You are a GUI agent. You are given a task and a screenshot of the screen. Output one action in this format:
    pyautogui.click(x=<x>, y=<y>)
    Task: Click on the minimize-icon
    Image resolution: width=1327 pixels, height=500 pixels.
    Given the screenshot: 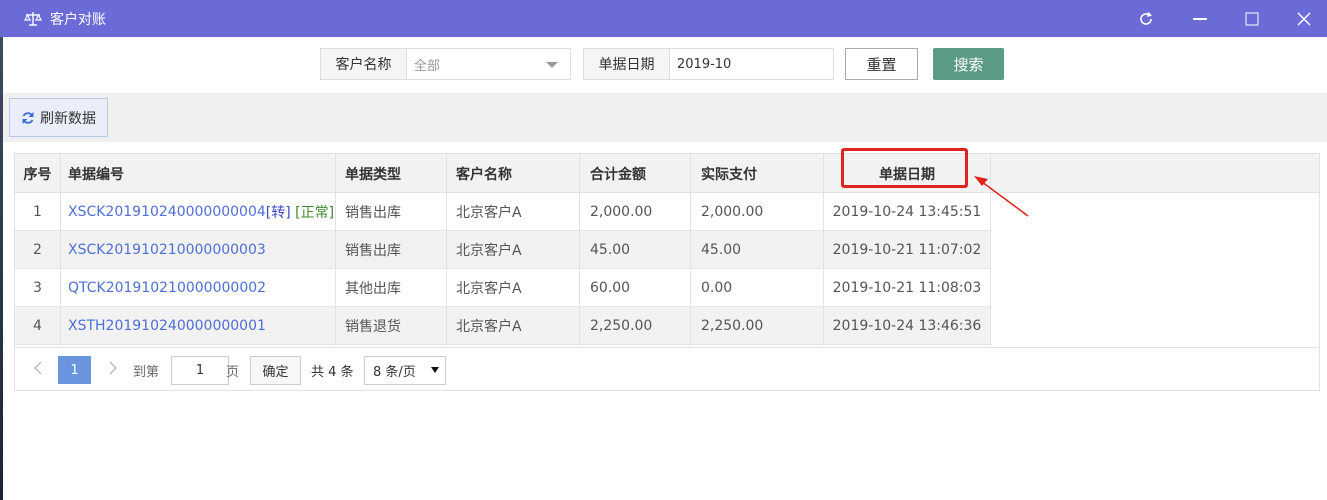 What is the action you would take?
    pyautogui.click(x=1200, y=18)
    